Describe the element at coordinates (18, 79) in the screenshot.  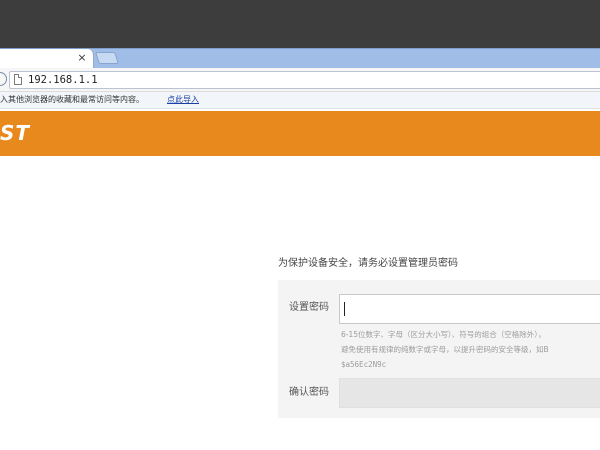
I see `page-icon` at that location.